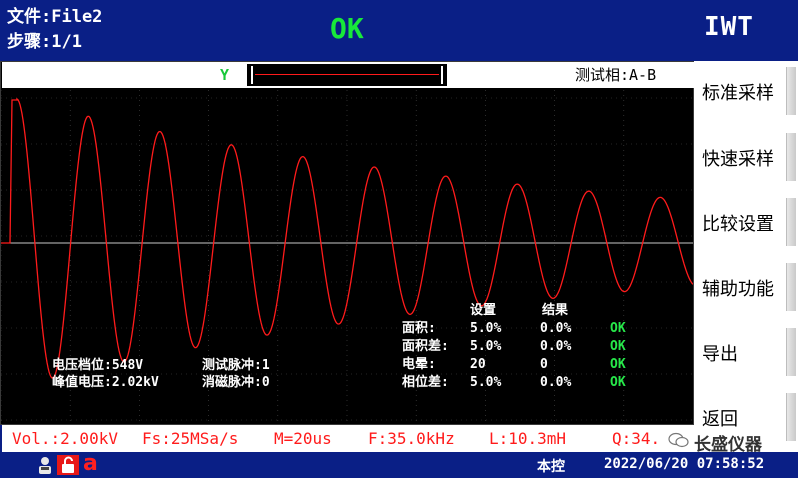  I want to click on file-label: 文件:File2, so click(55, 17).